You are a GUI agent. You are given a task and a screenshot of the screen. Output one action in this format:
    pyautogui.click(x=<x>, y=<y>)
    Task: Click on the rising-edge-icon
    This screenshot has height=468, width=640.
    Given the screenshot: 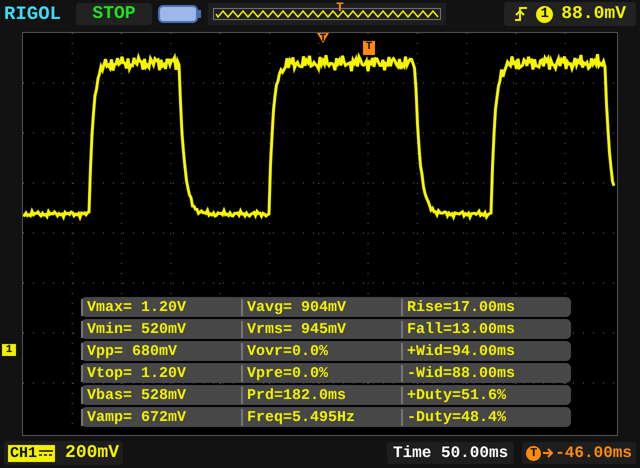 What is the action you would take?
    pyautogui.click(x=521, y=14)
    